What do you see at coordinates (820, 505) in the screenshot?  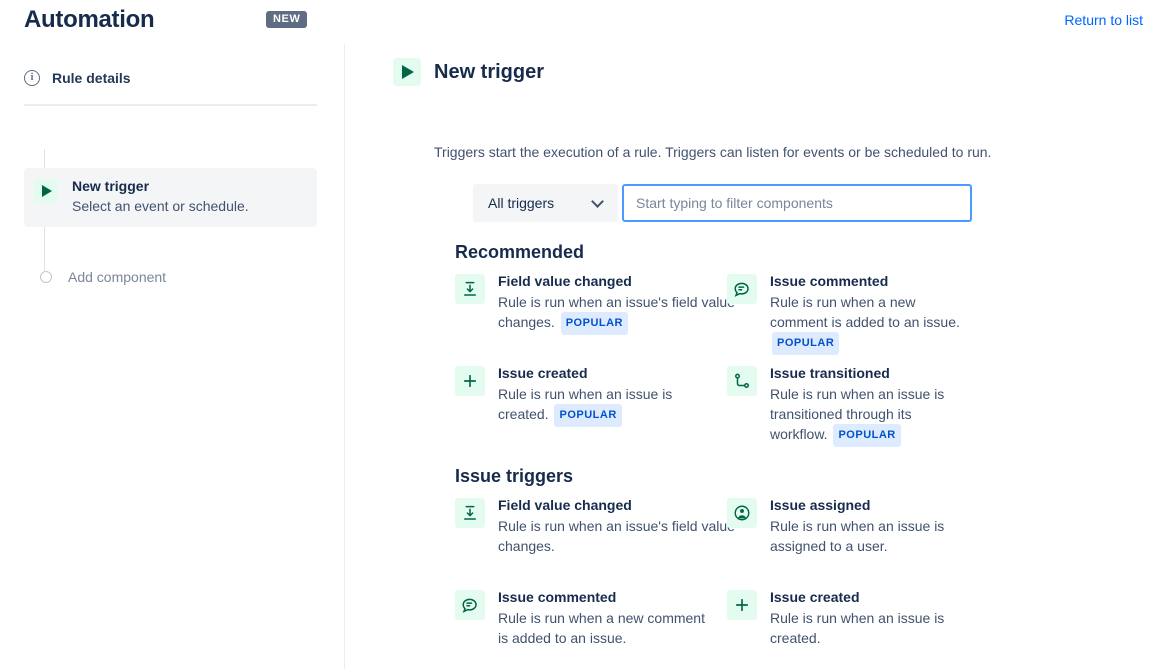 I see `trigger-card-title: Issue assigned` at bounding box center [820, 505].